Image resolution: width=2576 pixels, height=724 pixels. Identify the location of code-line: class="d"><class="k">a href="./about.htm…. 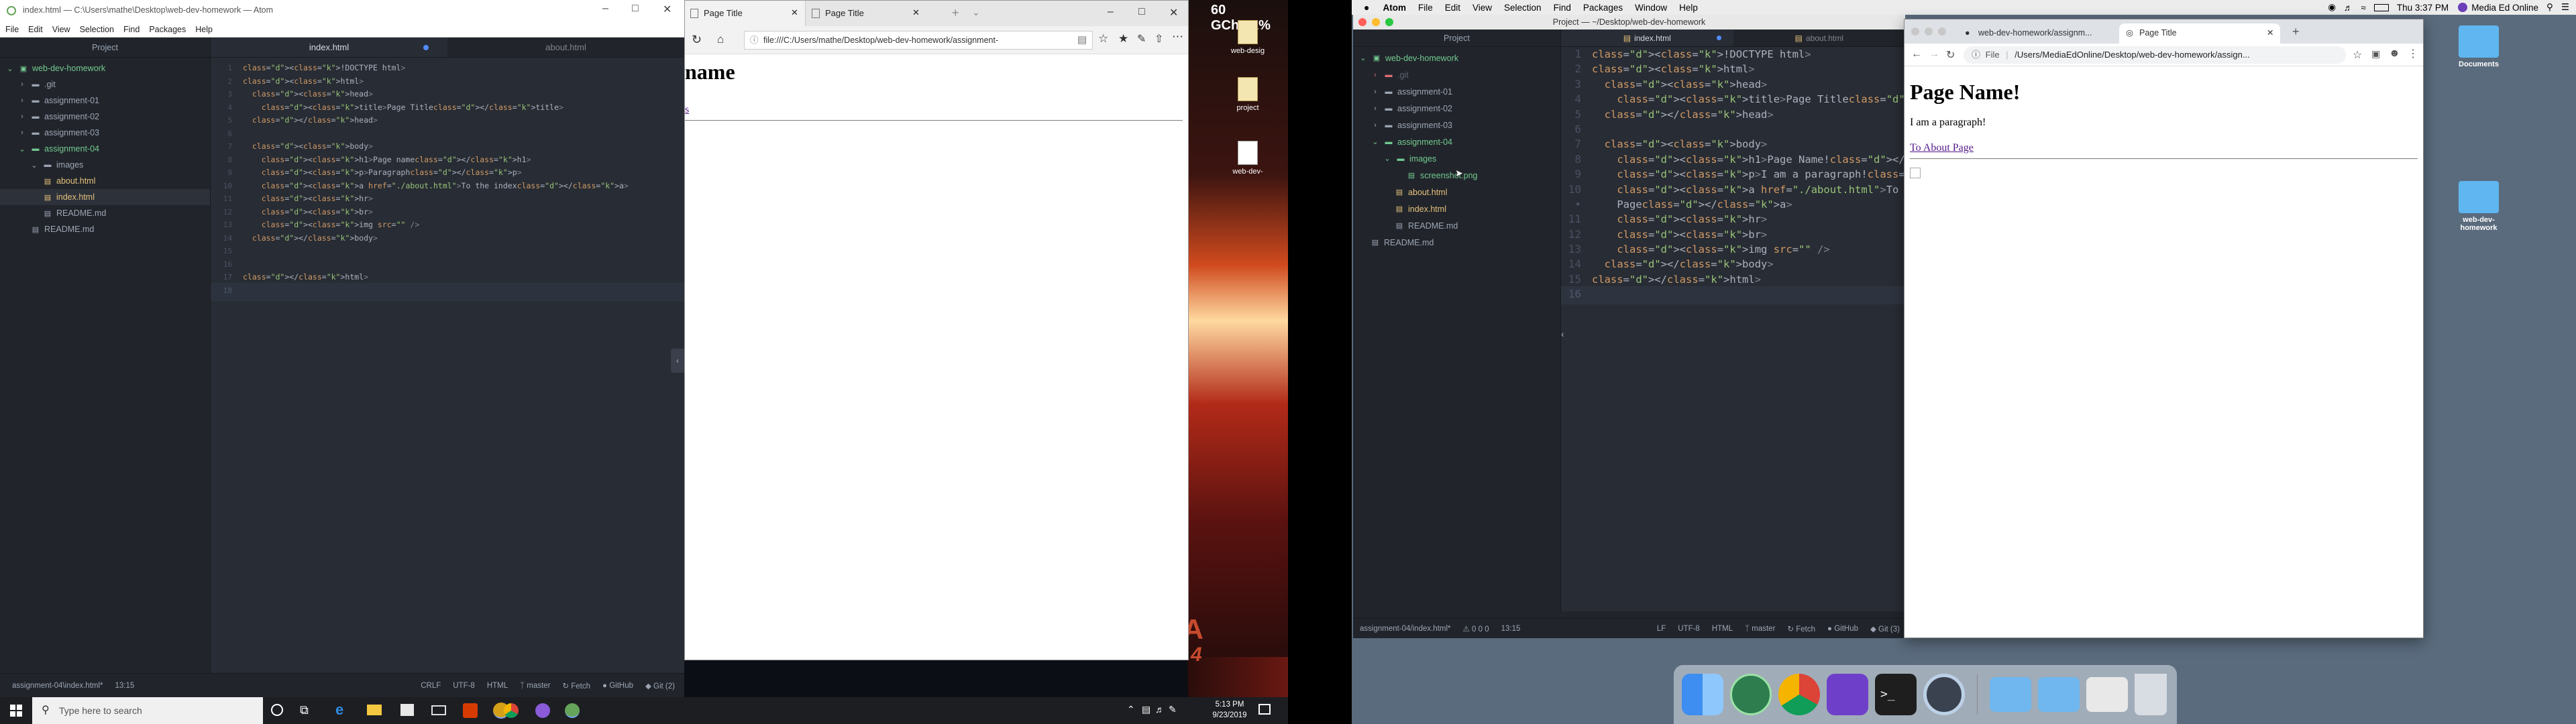
(1748, 189).